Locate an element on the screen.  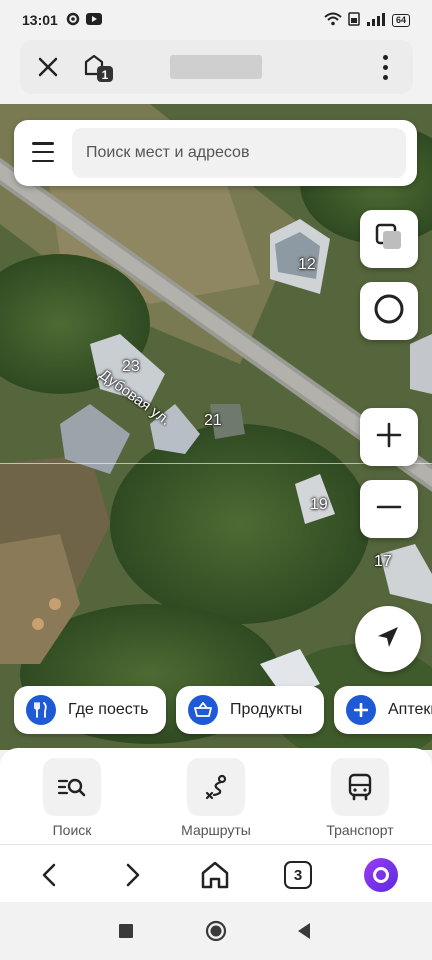
tab-count-badge: 1 is located at coordinates (105, 75).